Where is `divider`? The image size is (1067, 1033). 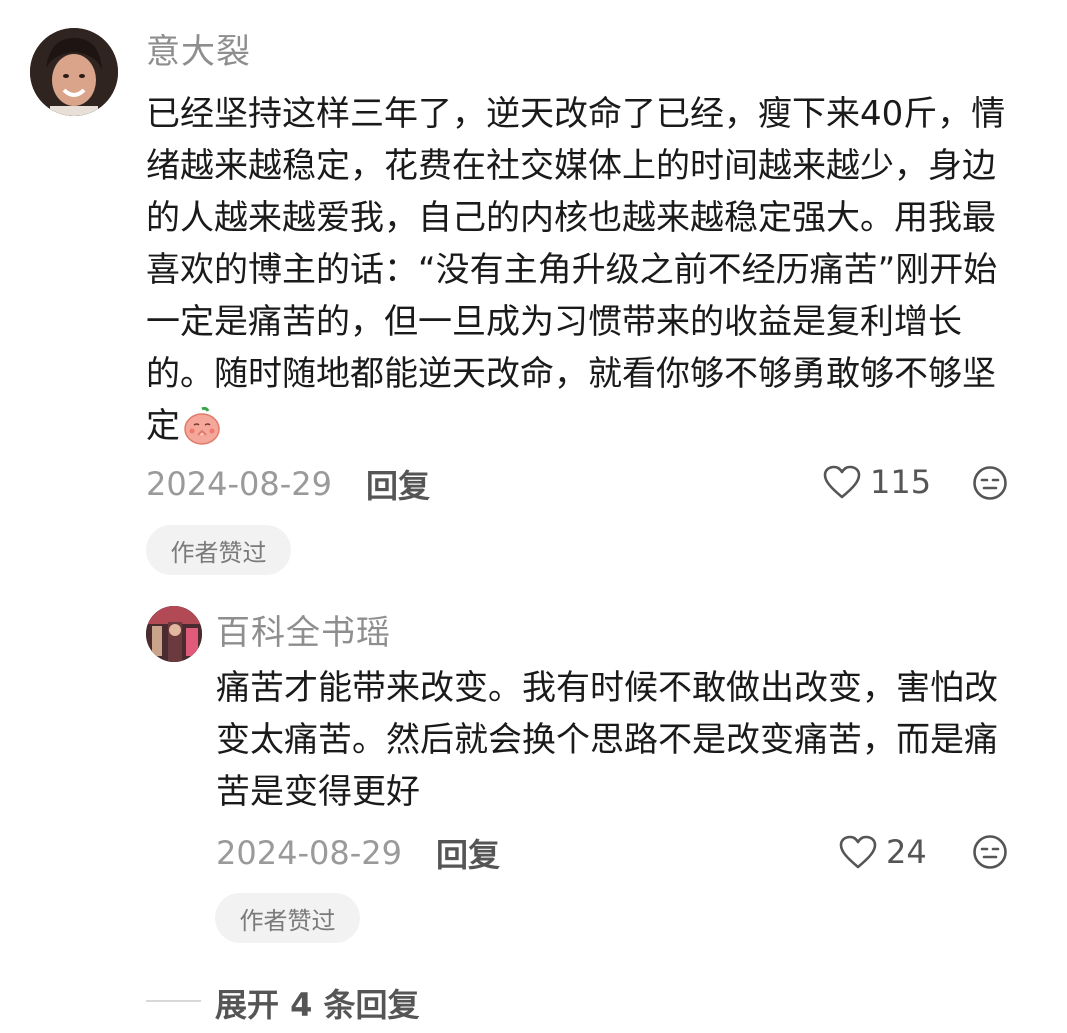
divider is located at coordinates (173, 1001).